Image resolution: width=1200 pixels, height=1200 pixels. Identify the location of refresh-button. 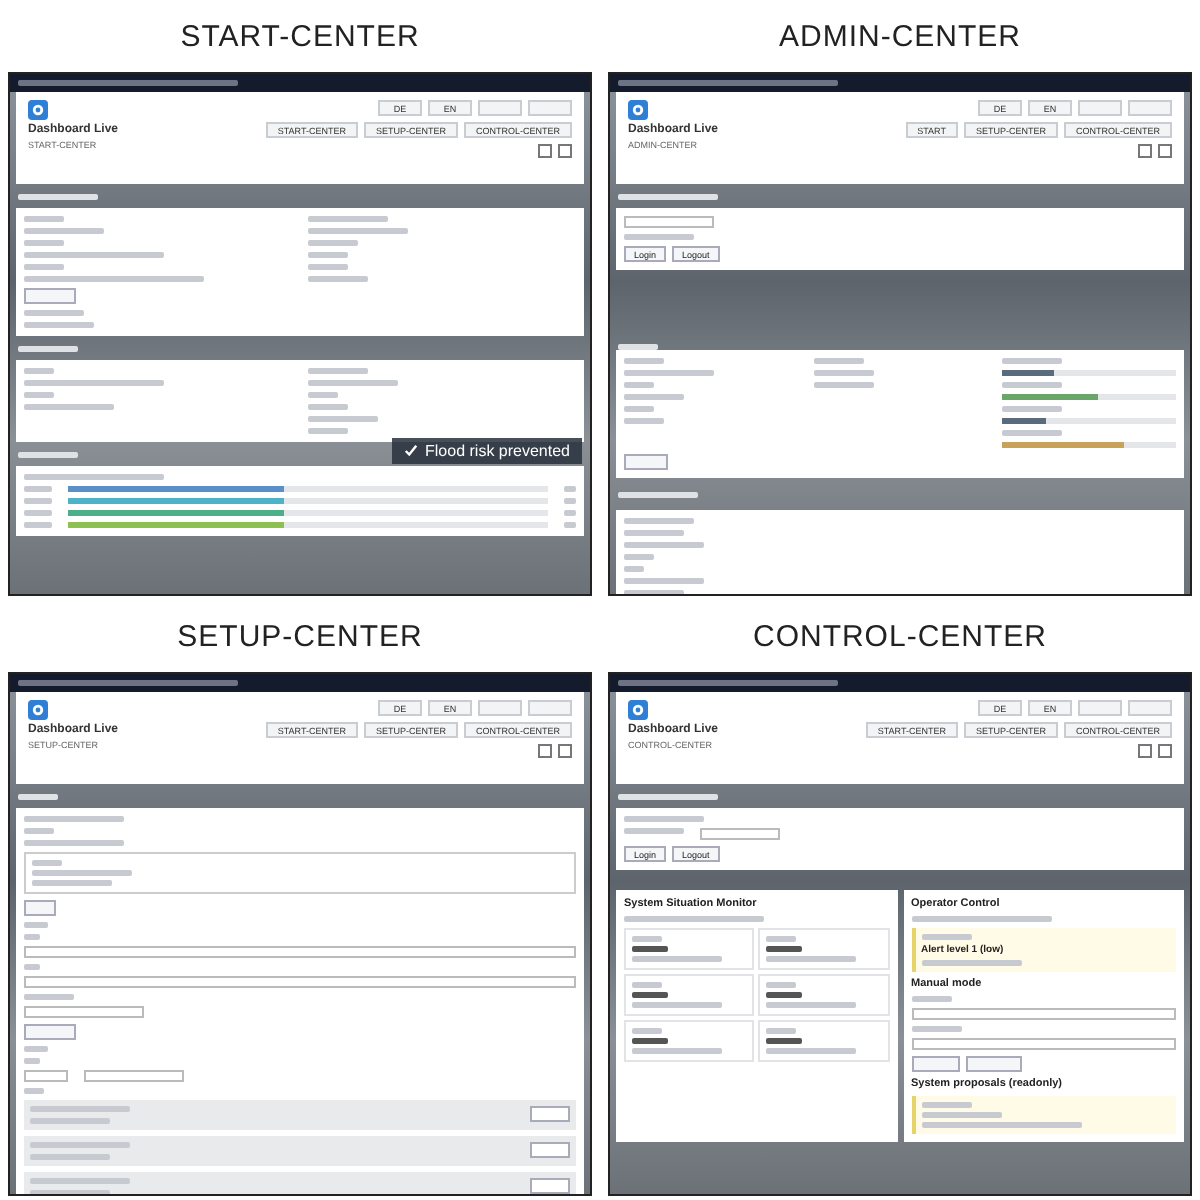
(646, 462).